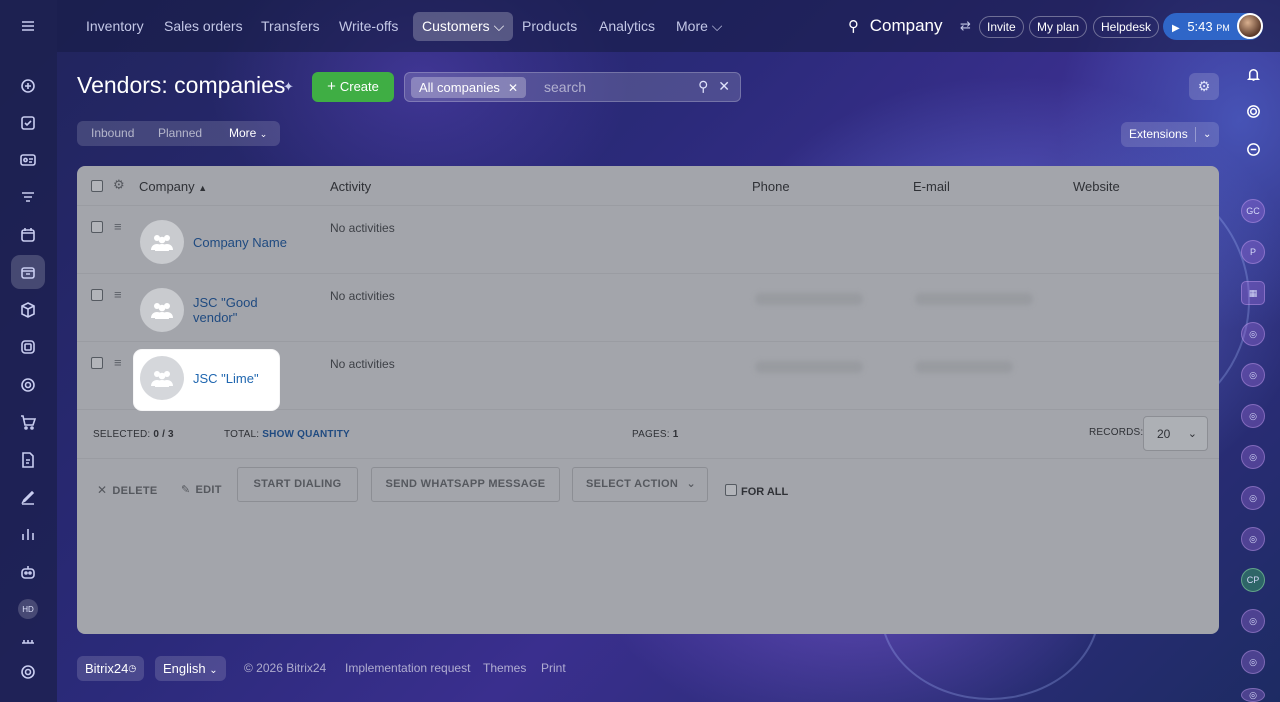 This screenshot has width=1280, height=702. Describe the element at coordinates (226, 378) in the screenshot. I see `company-name-link: JSC "Lime"` at that location.